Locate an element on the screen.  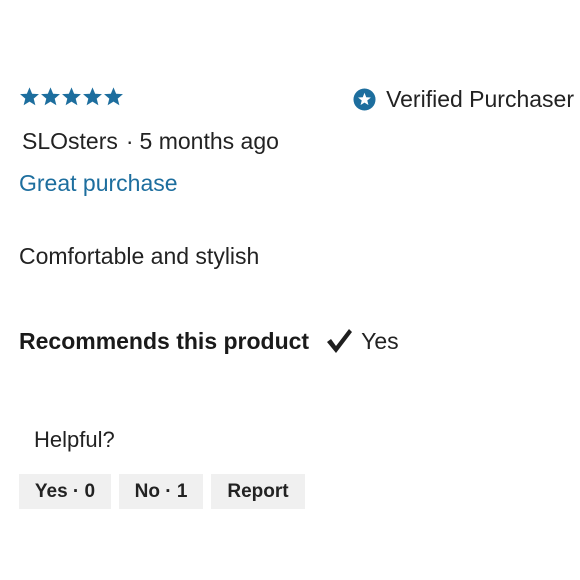
verified-purchaser-badge: Verified Purchaser is located at coordinates (463, 99).